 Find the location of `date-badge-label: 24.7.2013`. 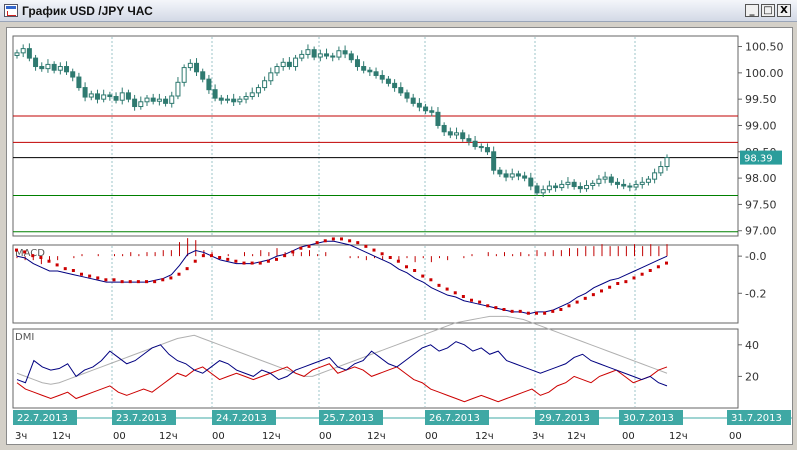

date-badge-label: 24.7.2013 is located at coordinates (241, 418).